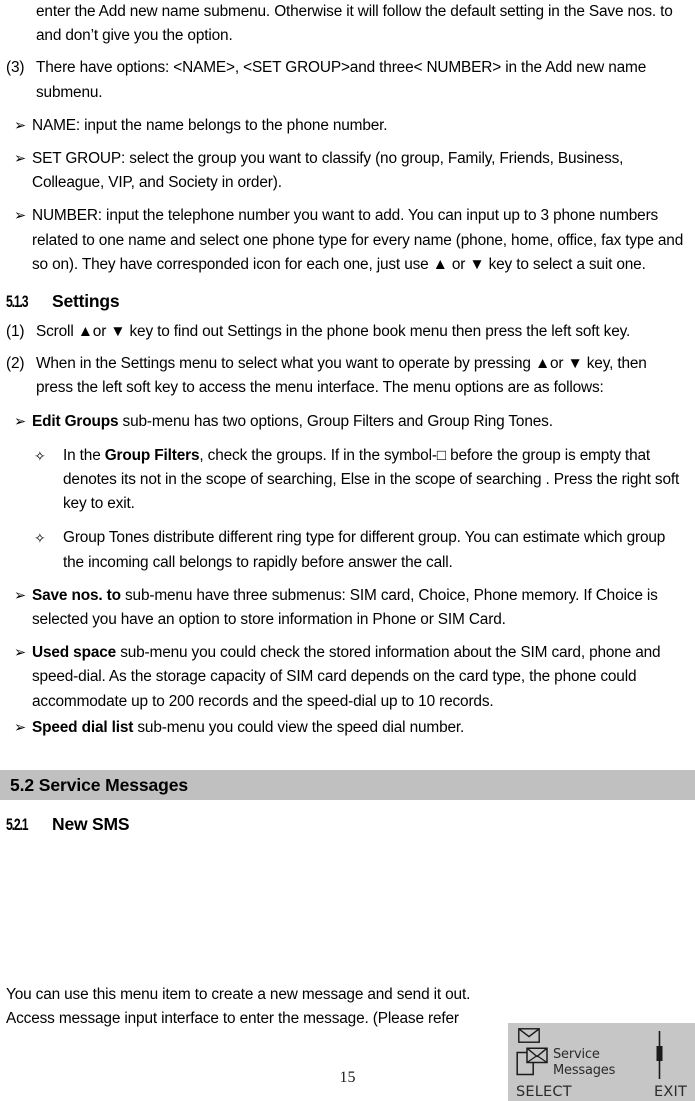  What do you see at coordinates (76, 595) in the screenshot?
I see `menu-option-save-nos-to-label: Save nos. to` at bounding box center [76, 595].